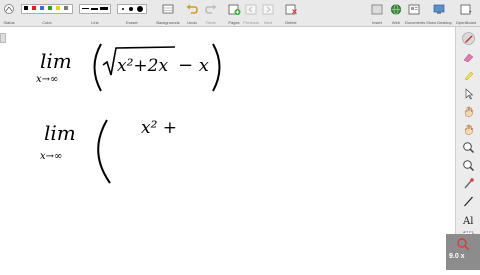 The height and width of the screenshot is (275, 480). What do you see at coordinates (192, 9) in the screenshot?
I see `undo-icon` at bounding box center [192, 9].